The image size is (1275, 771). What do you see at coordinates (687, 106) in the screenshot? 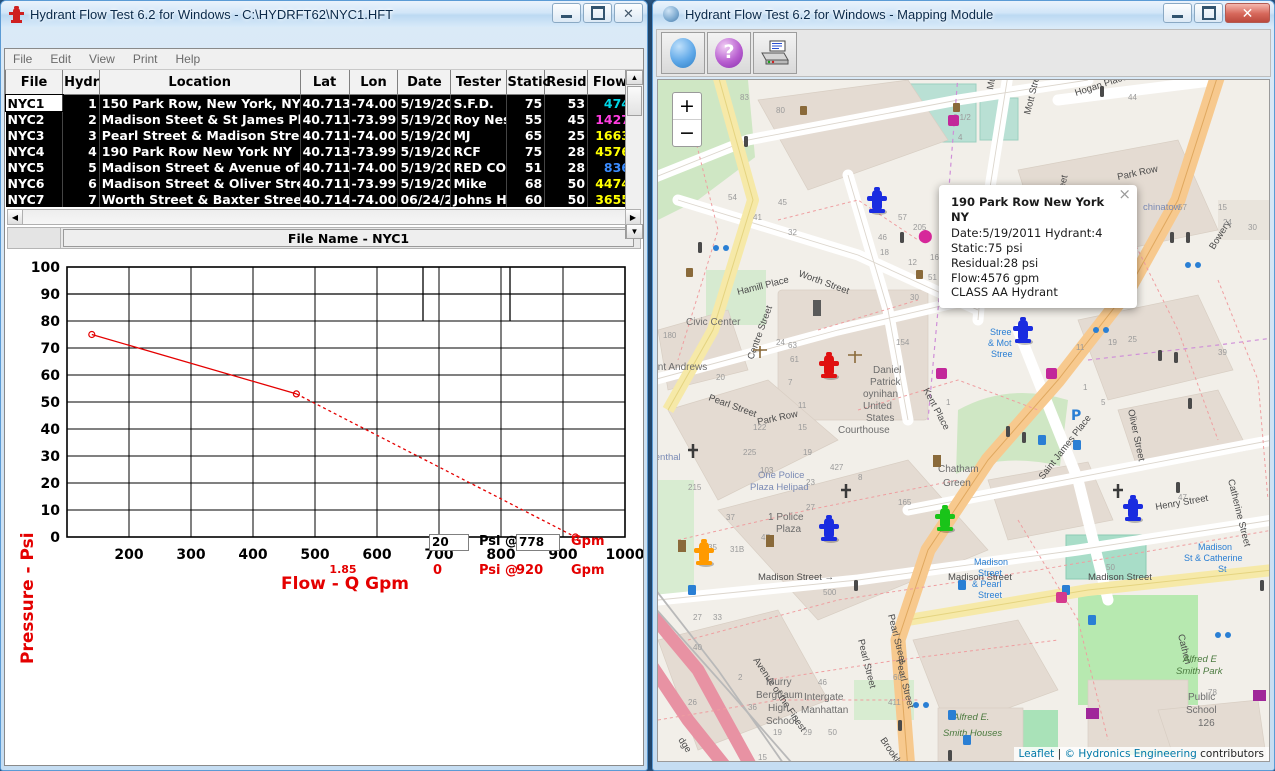
I see `zoom-in-button: +` at bounding box center [687, 106].